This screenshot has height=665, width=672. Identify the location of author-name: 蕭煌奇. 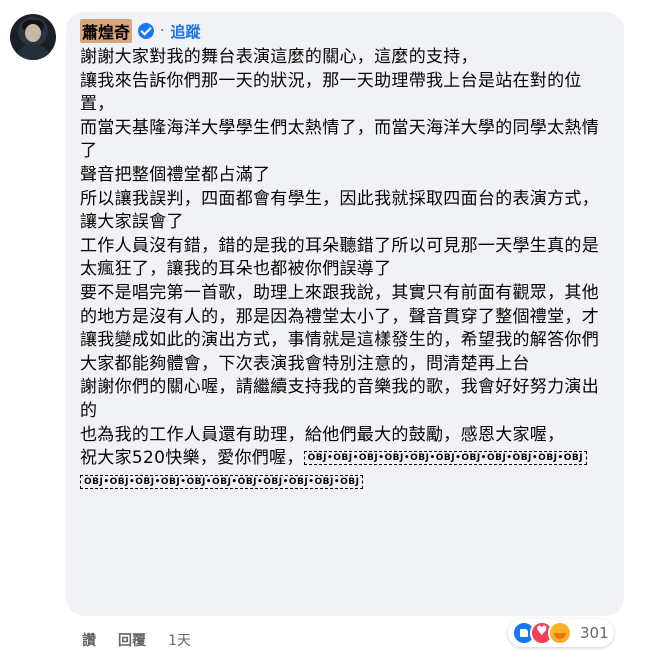
(106, 31).